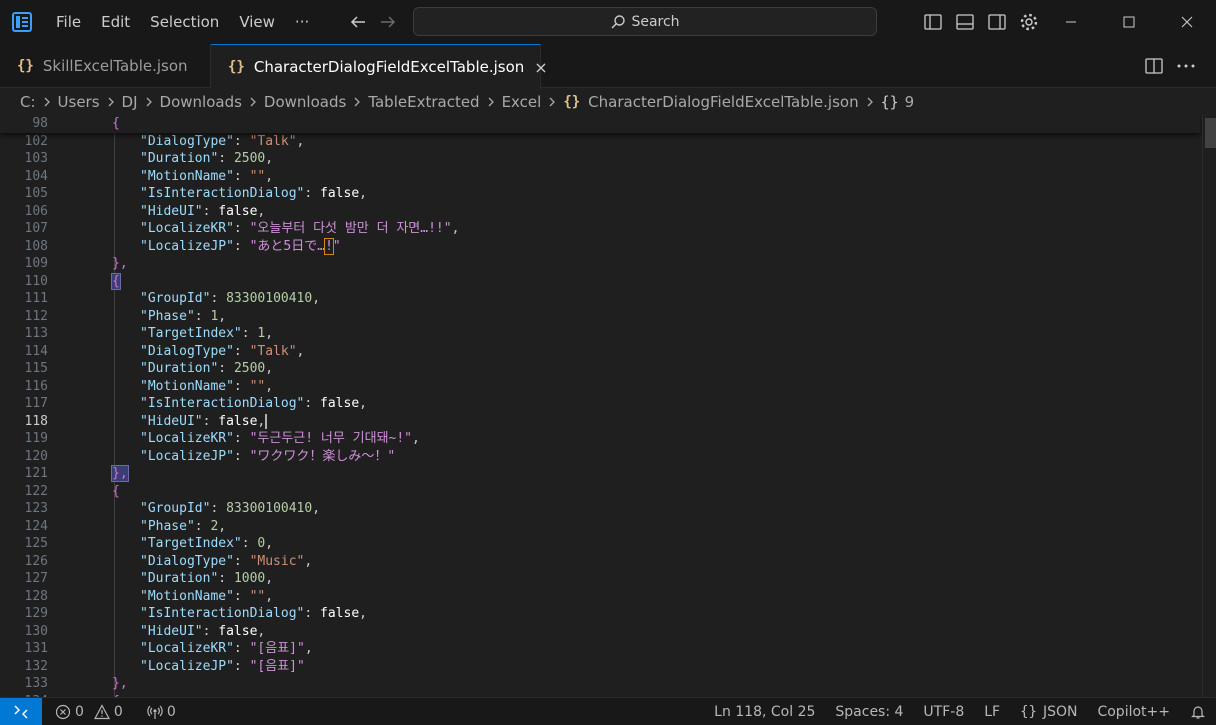 This screenshot has height=725, width=1216. Describe the element at coordinates (600, 684) in the screenshot. I see `code-line: 133},` at that location.